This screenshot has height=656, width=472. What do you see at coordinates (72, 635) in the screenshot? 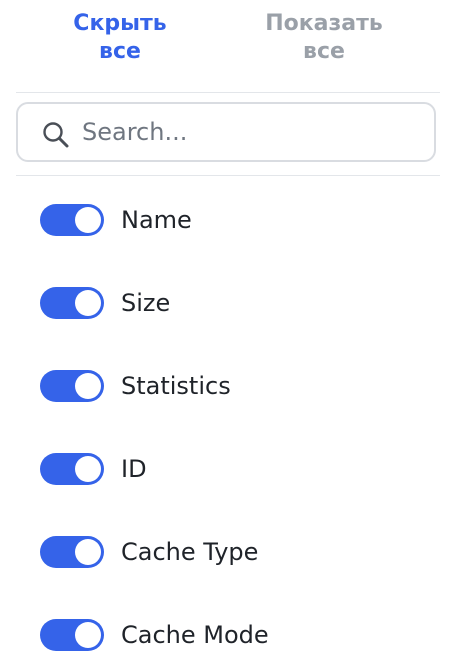
I see `toggle-switch-cache-mode` at bounding box center [72, 635].